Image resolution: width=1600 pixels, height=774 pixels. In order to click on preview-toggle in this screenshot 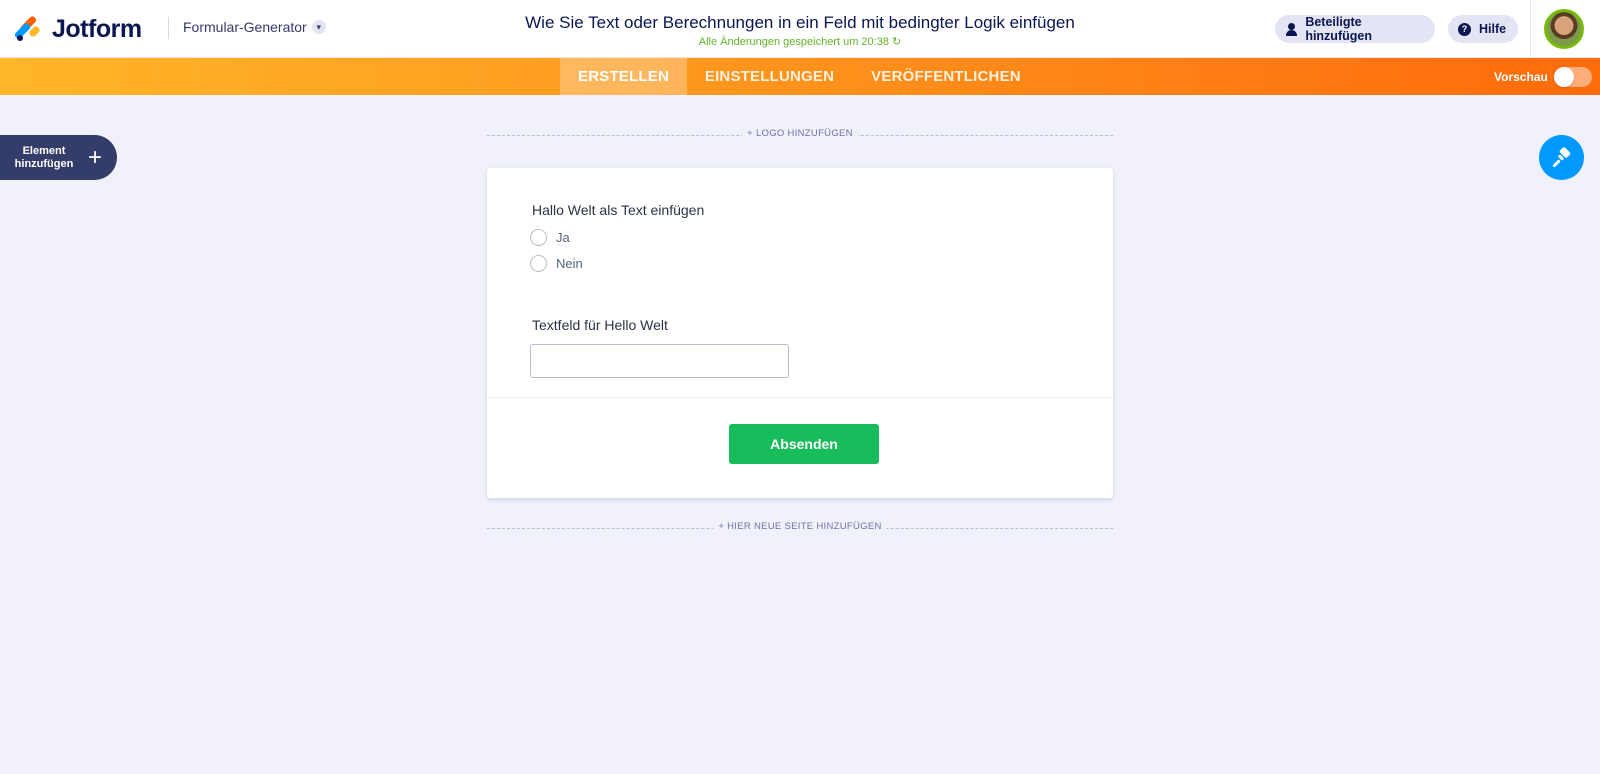, I will do `click(1572, 76)`.